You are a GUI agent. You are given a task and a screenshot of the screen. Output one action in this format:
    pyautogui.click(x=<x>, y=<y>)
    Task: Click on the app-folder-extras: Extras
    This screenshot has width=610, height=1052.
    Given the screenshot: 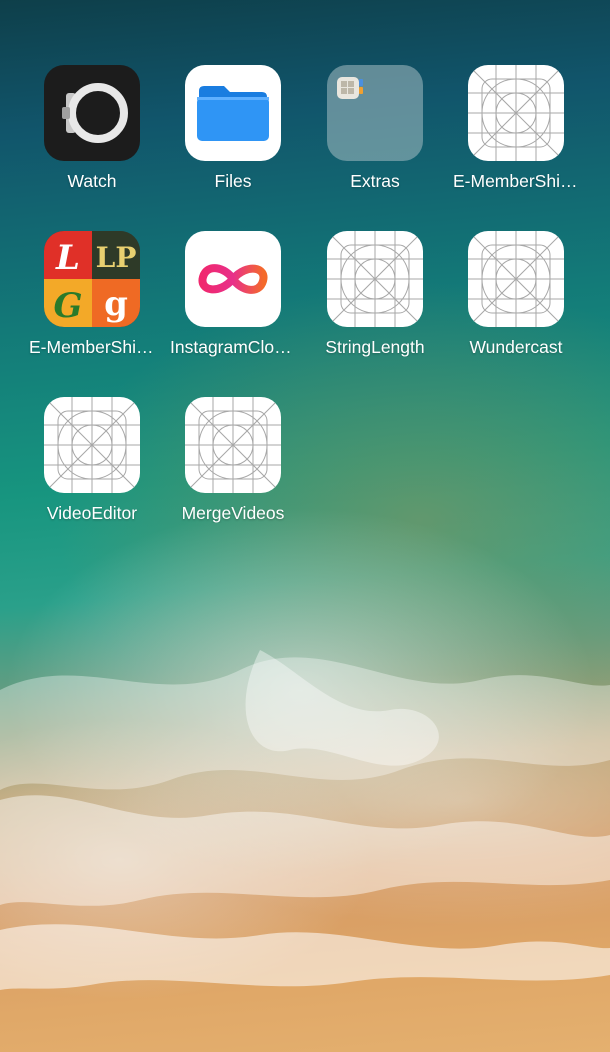 What is the action you would take?
    pyautogui.click(x=375, y=128)
    